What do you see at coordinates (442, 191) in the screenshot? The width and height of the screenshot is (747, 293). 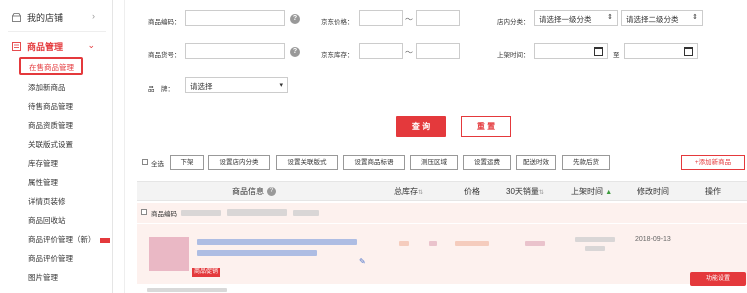 I see `table-header: 商品信息? 总库存⇅ 价格 30天销量⇅ 上架时间 ▲ 修改时间 操作` at bounding box center [442, 191].